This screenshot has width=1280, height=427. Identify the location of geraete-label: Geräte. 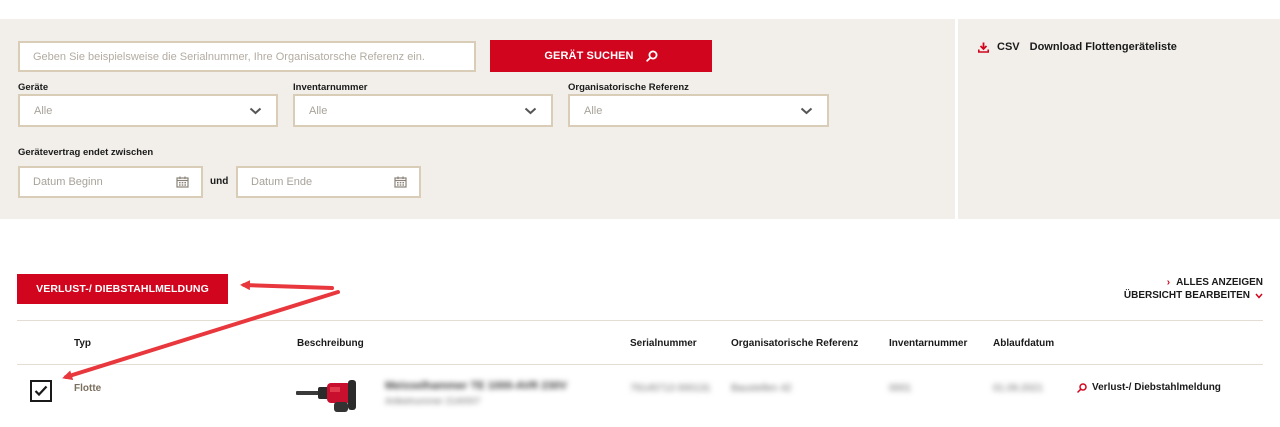
(33, 87).